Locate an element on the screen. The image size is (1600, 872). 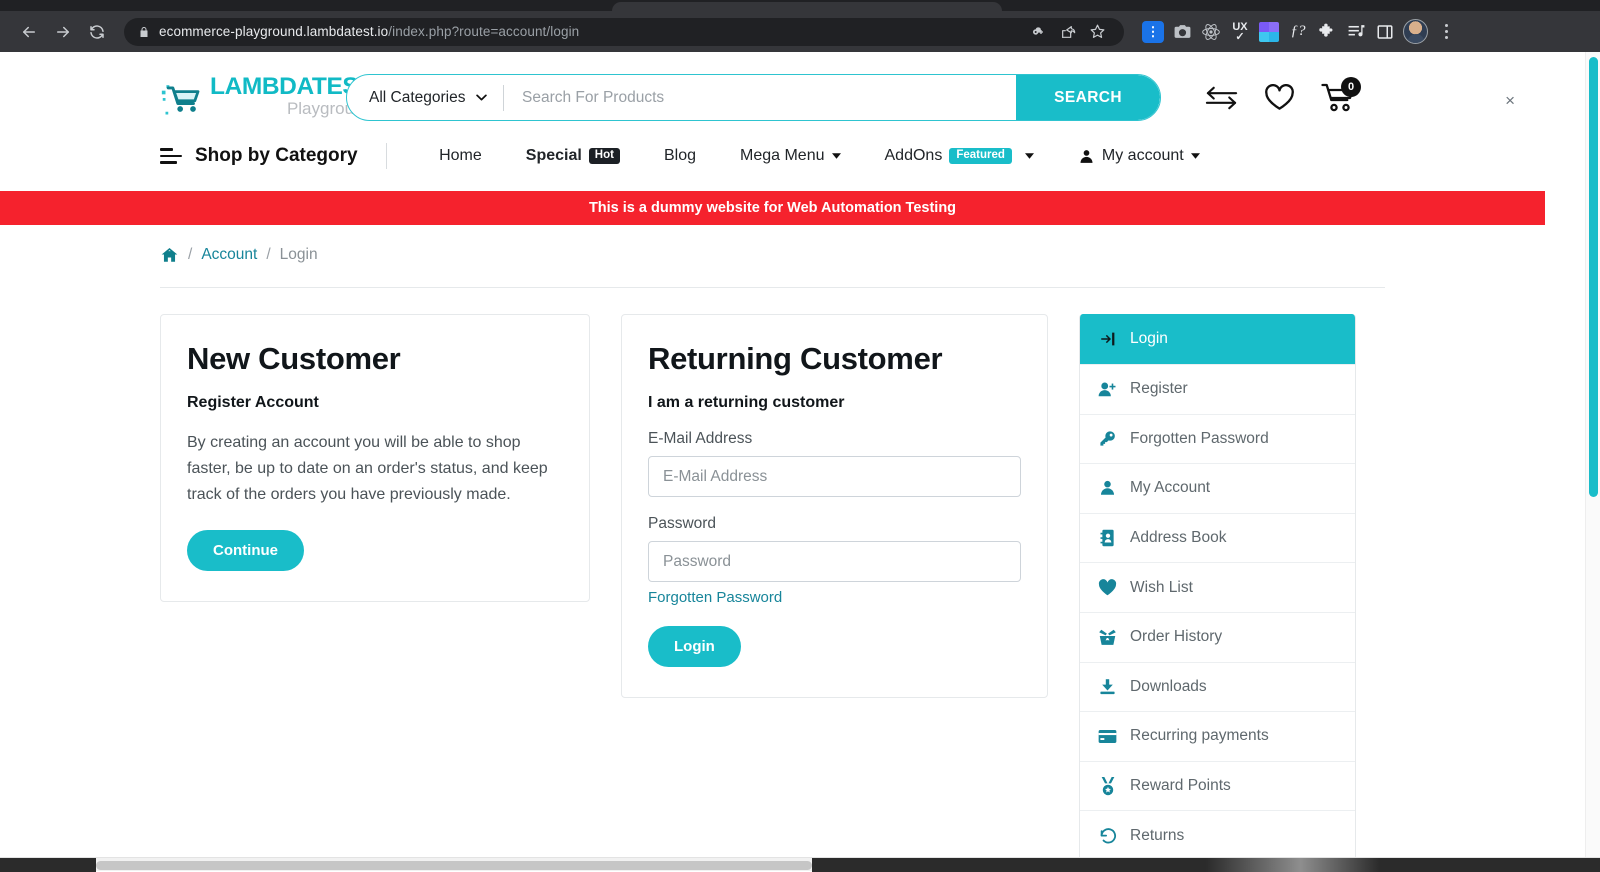
profile-avatar-icon is located at coordinates (1415, 31).